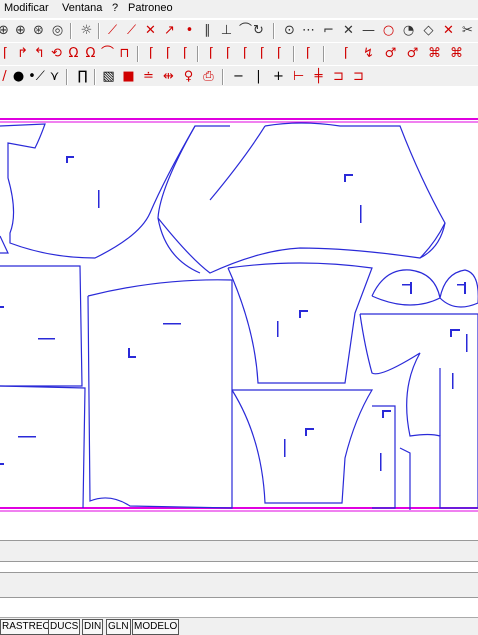  I want to click on person-icon: ♀, so click(188, 76).